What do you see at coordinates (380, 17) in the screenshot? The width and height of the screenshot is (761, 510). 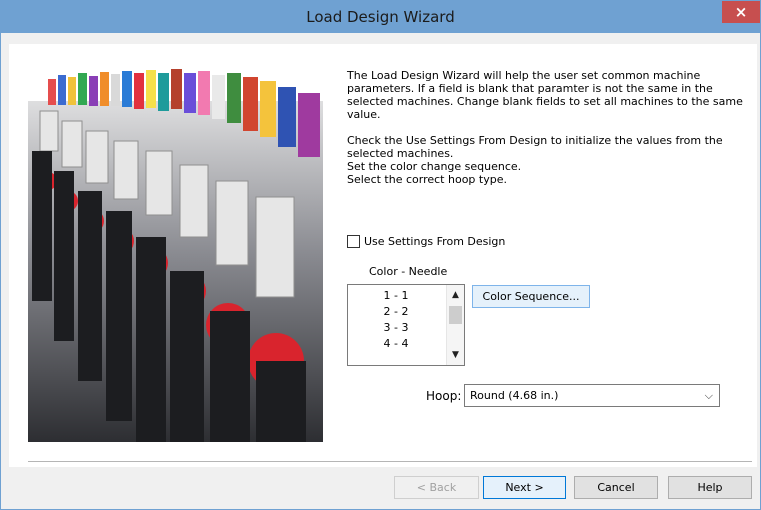 I see `window-title: Load Design Wizard` at bounding box center [380, 17].